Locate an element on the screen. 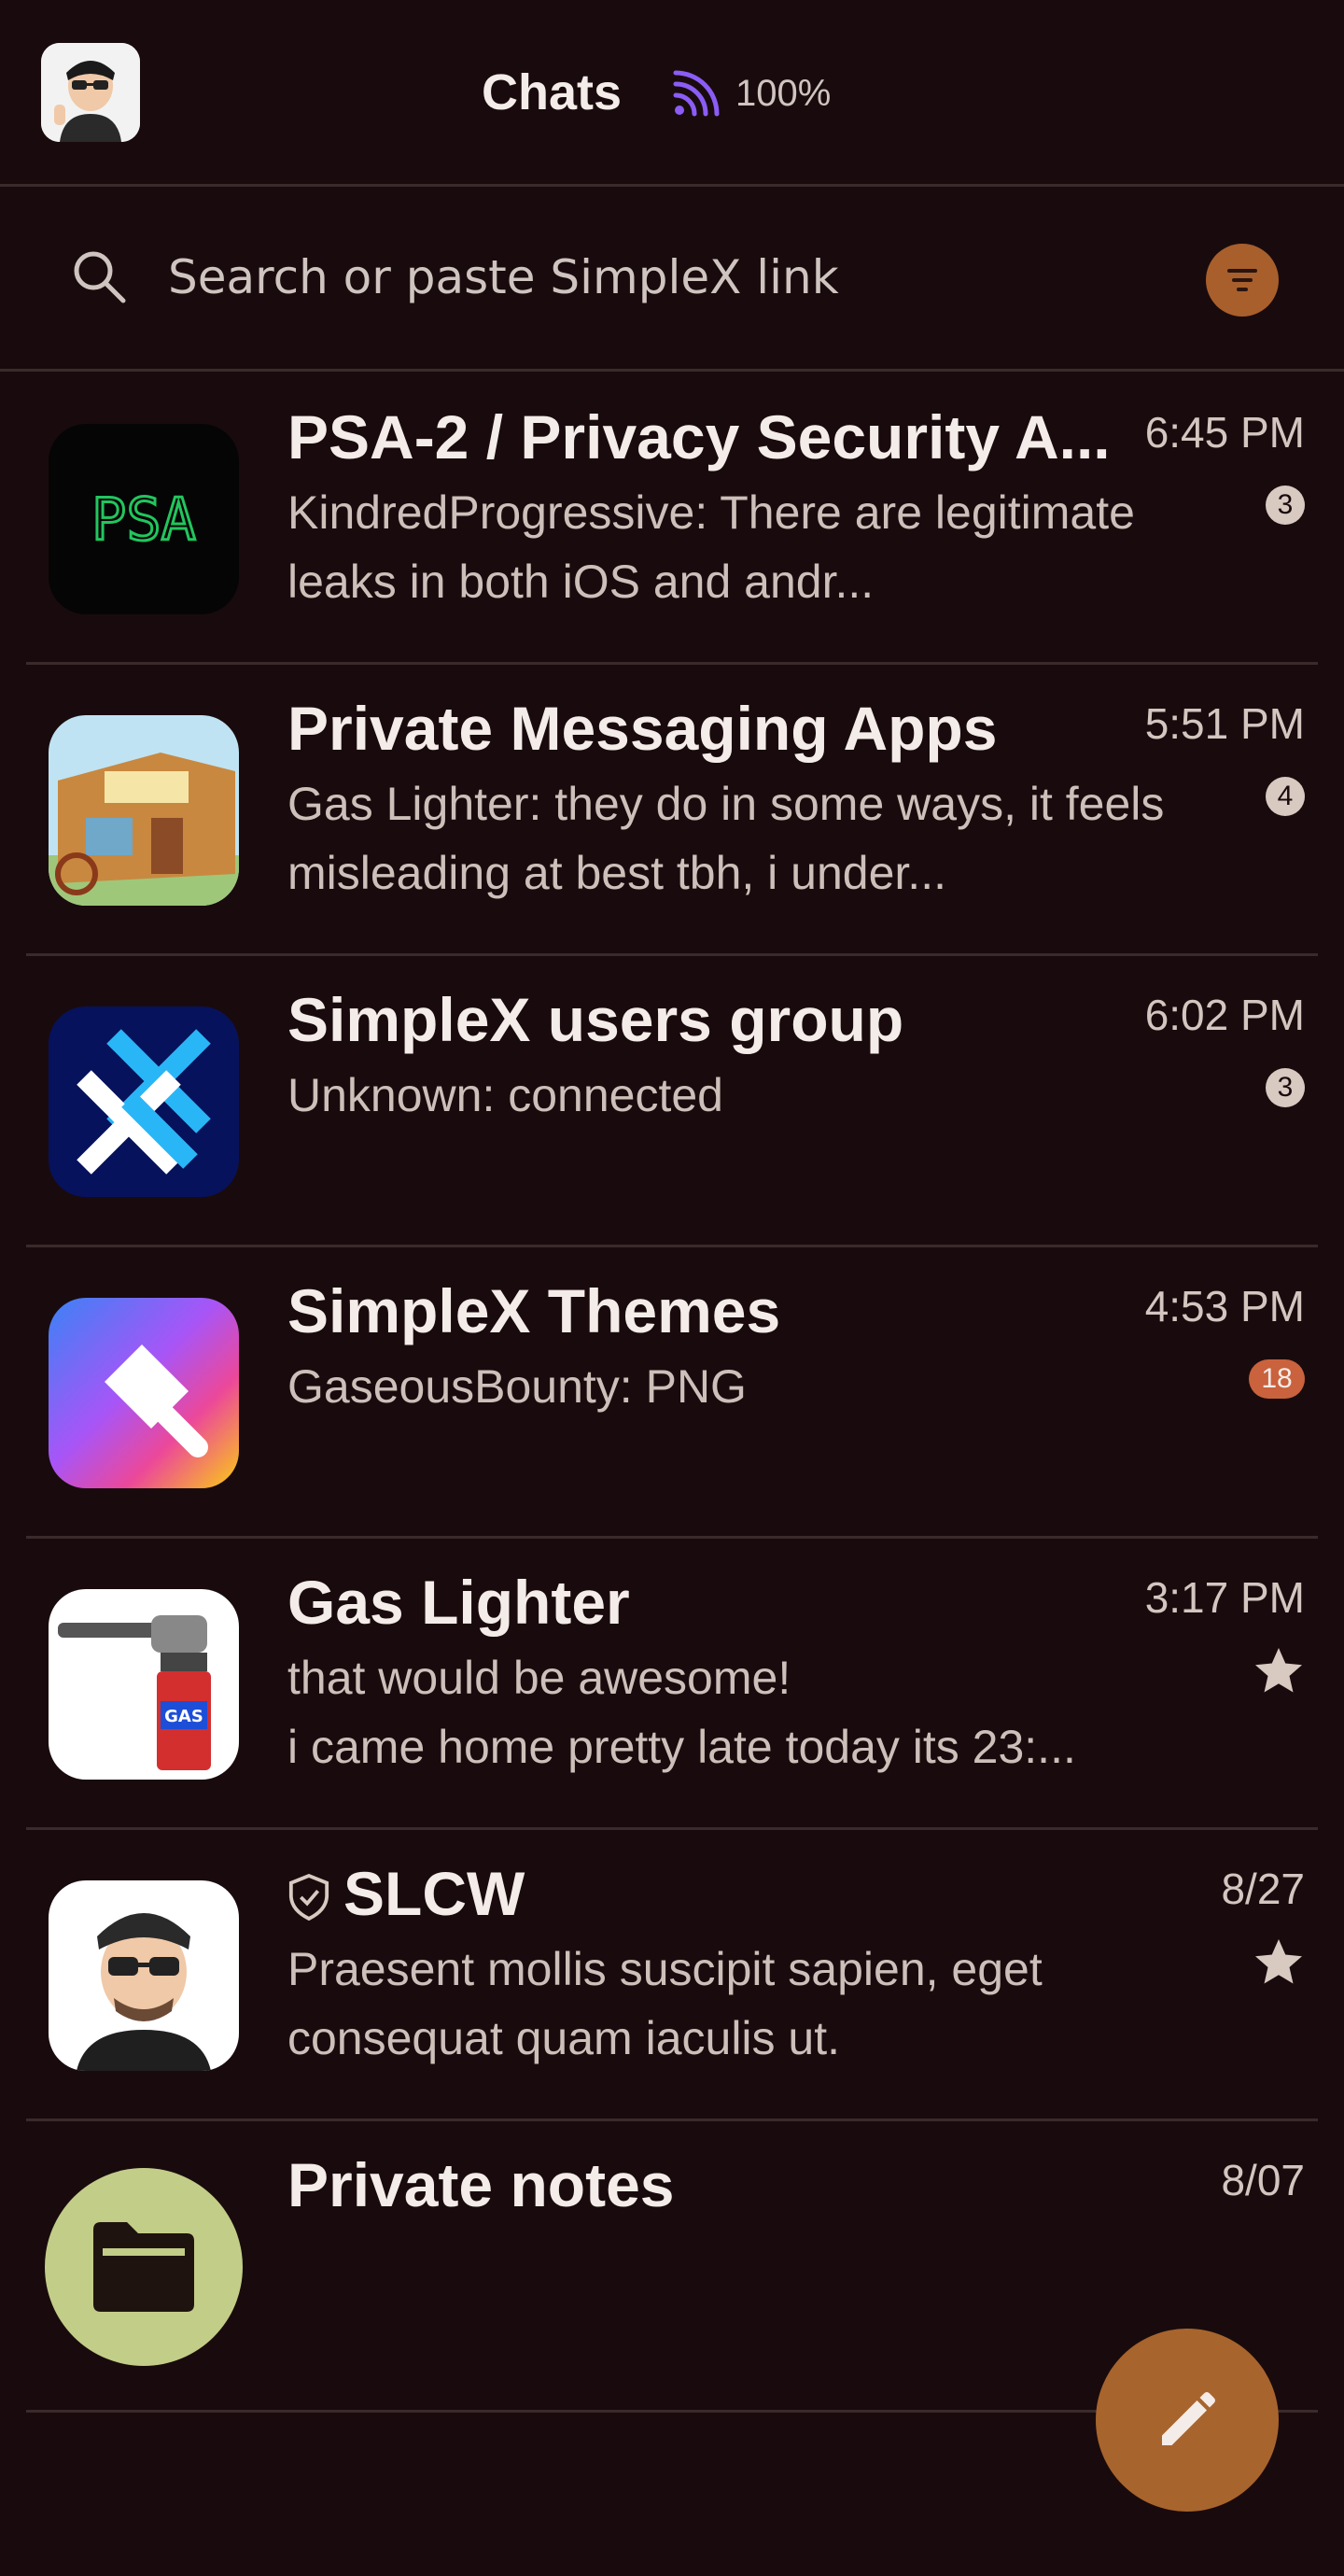  search-bar is located at coordinates (672, 279).